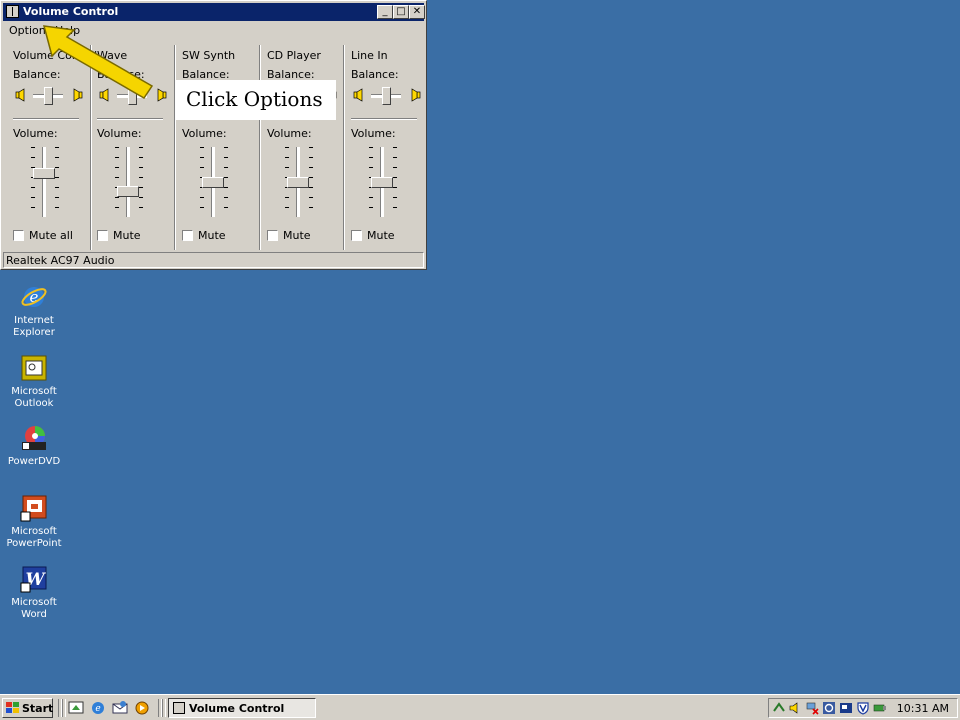 This screenshot has height=720, width=960. What do you see at coordinates (294, 55) in the screenshot?
I see `channel-name: CD Player` at bounding box center [294, 55].